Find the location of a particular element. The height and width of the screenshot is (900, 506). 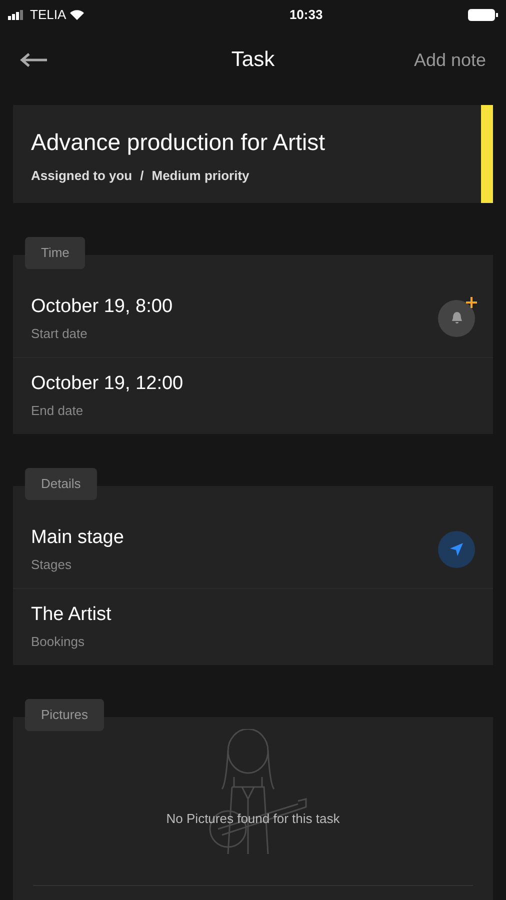

task-title: Advance production for Artist is located at coordinates (178, 142).